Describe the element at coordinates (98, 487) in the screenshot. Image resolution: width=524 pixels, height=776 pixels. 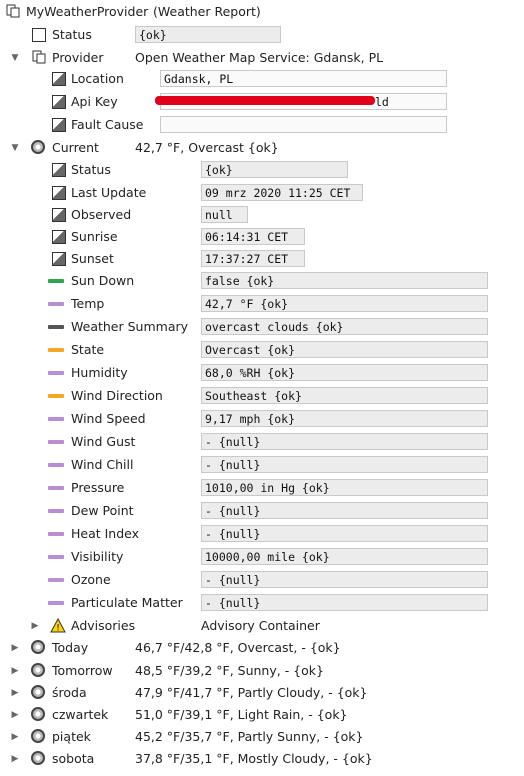
I see `pressure-label: Pressure` at that location.